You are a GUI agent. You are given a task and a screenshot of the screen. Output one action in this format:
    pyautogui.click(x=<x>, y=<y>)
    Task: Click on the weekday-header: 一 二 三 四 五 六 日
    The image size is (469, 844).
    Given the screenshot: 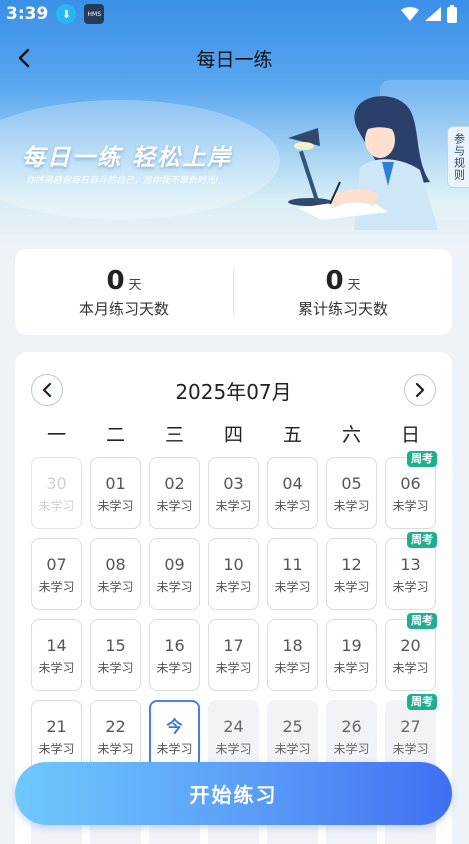 What is the action you would take?
    pyautogui.click(x=233, y=433)
    